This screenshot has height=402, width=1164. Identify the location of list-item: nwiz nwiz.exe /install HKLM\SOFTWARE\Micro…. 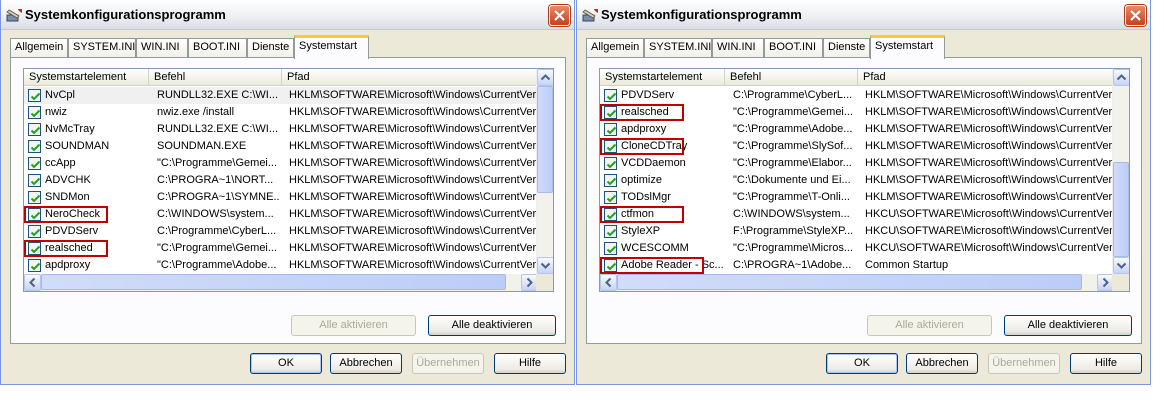
(281, 112).